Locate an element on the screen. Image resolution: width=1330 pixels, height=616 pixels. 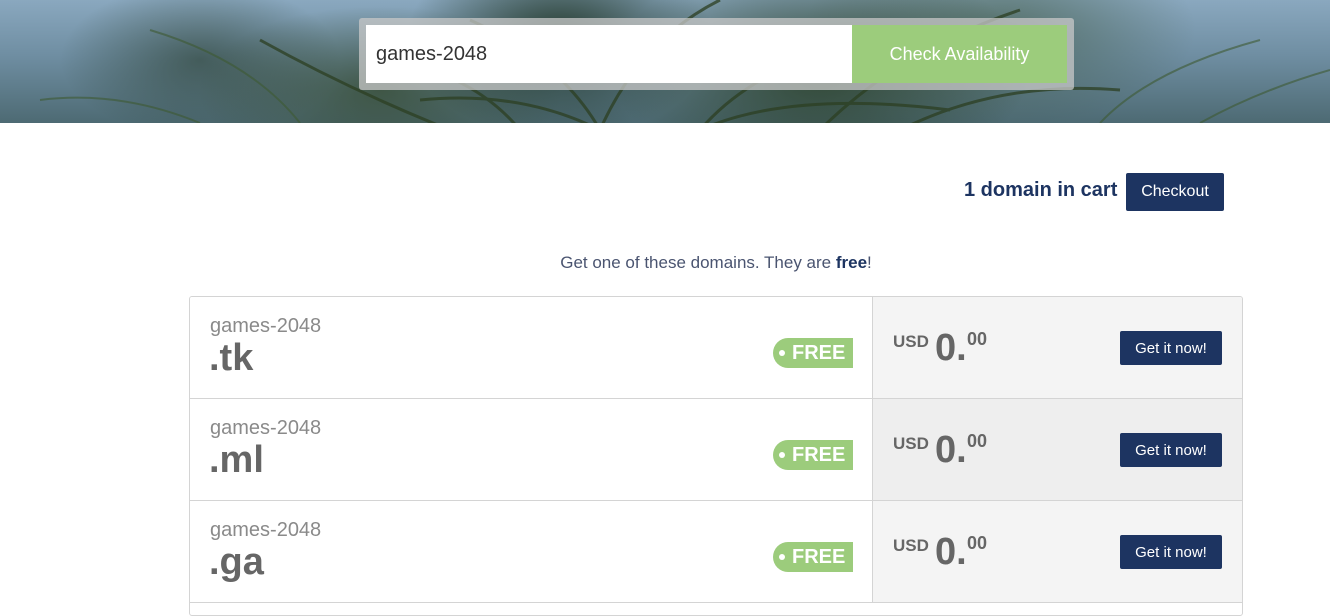
domain-tld: .ml is located at coordinates (236, 460).